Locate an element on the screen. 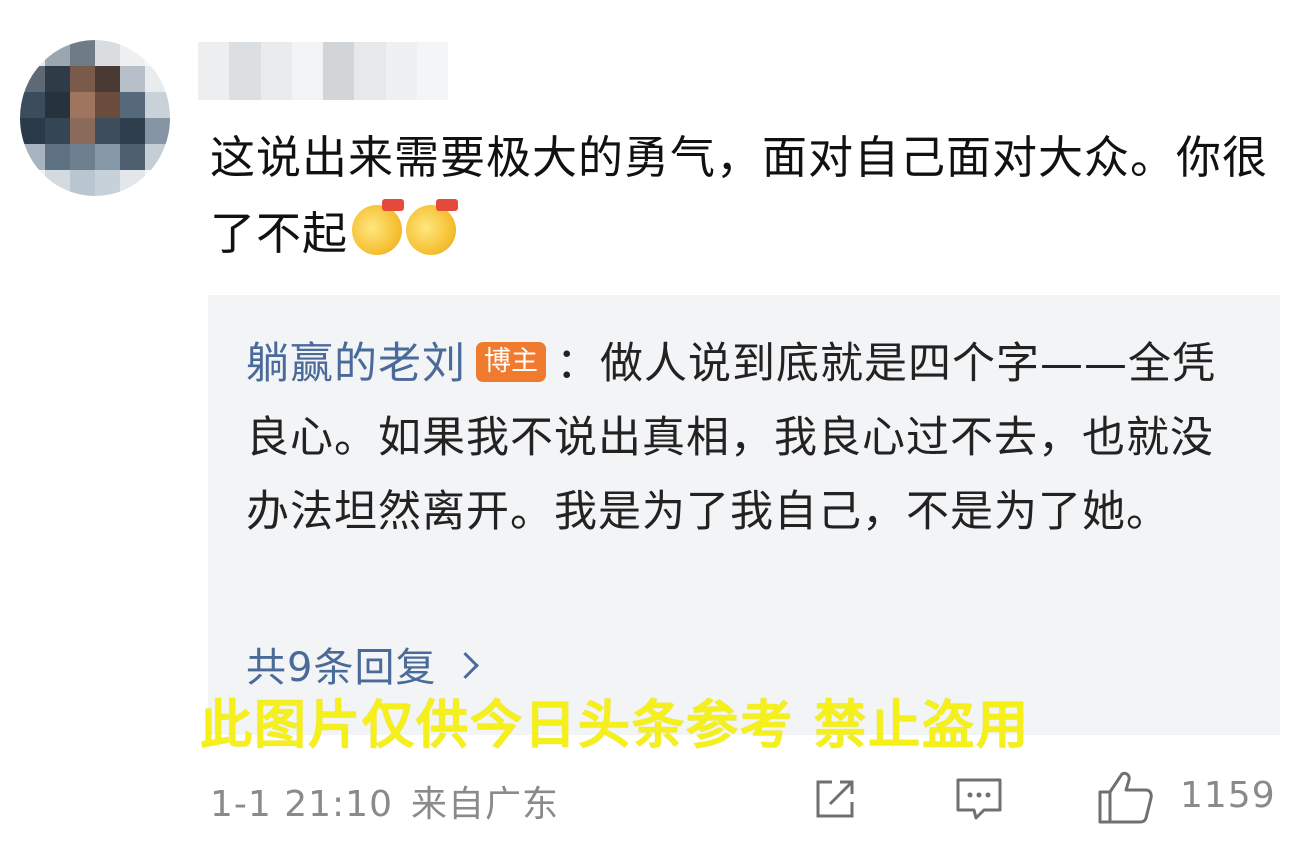 This screenshot has width=1314, height=860. comment-location: 来自广东 is located at coordinates (485, 804).